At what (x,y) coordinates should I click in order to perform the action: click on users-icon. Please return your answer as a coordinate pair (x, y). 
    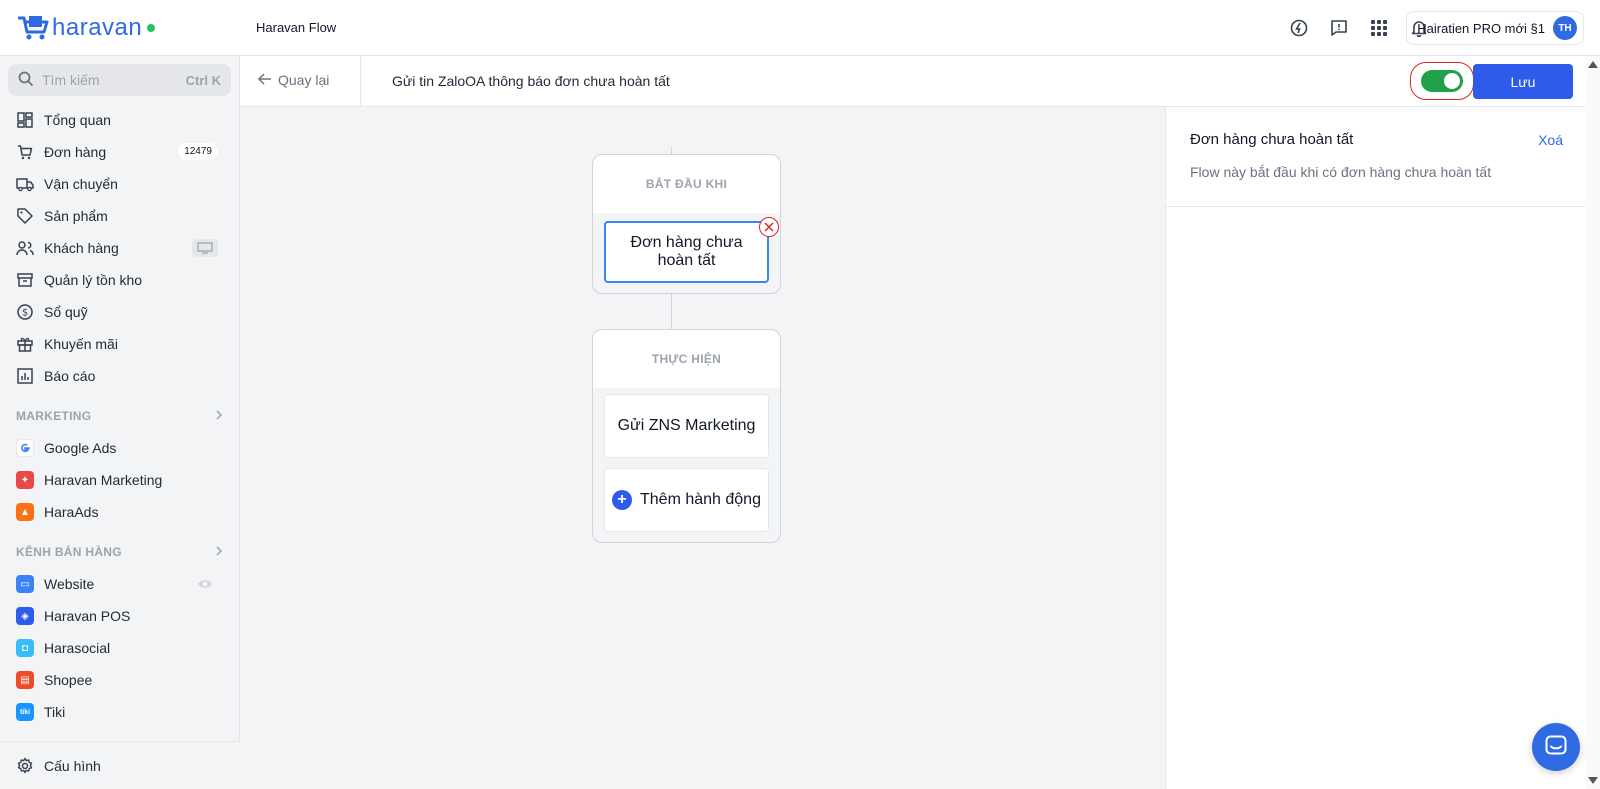
    Looking at the image, I should click on (25, 248).